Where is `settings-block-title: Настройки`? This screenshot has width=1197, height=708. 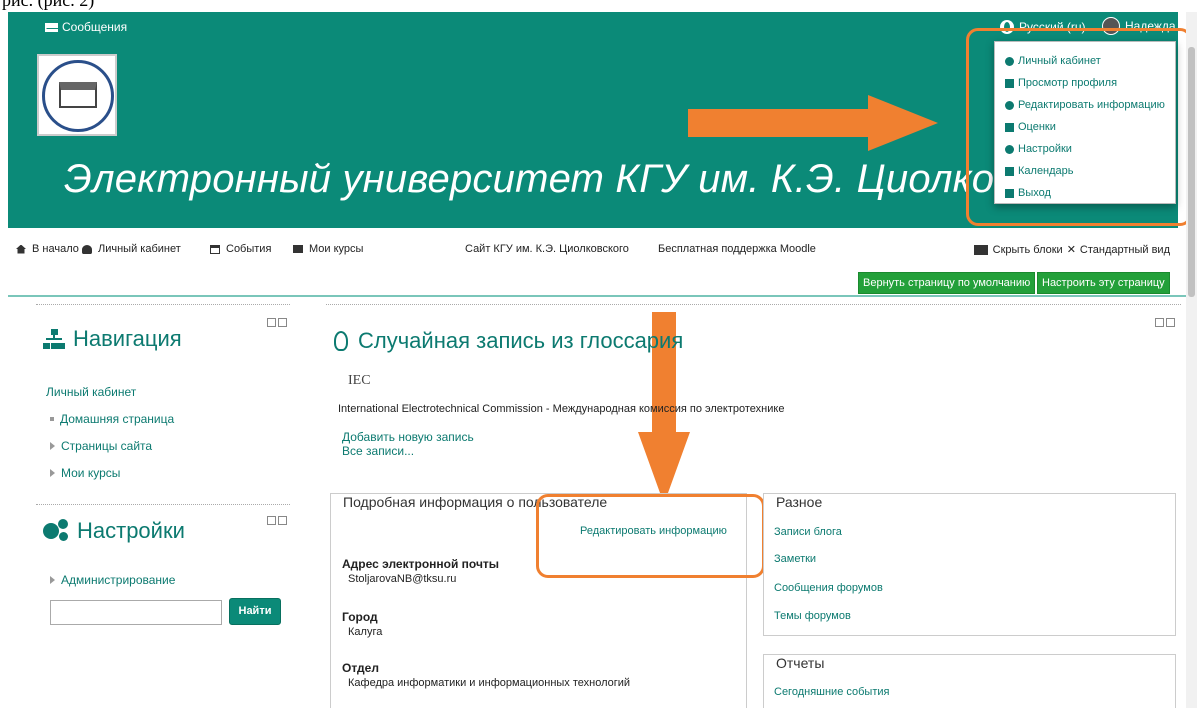 settings-block-title: Настройки is located at coordinates (114, 531).